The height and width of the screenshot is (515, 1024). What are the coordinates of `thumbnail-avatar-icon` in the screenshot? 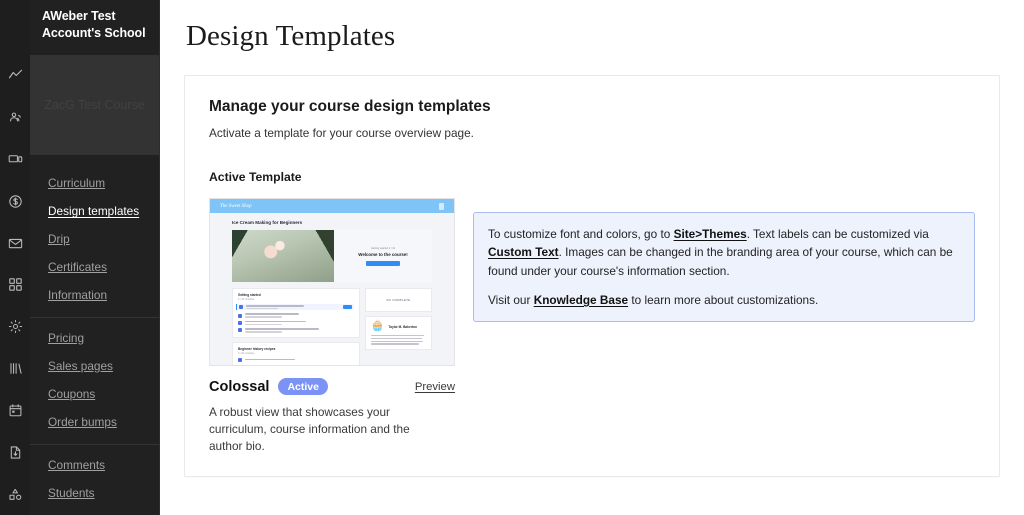 It's located at (441, 206).